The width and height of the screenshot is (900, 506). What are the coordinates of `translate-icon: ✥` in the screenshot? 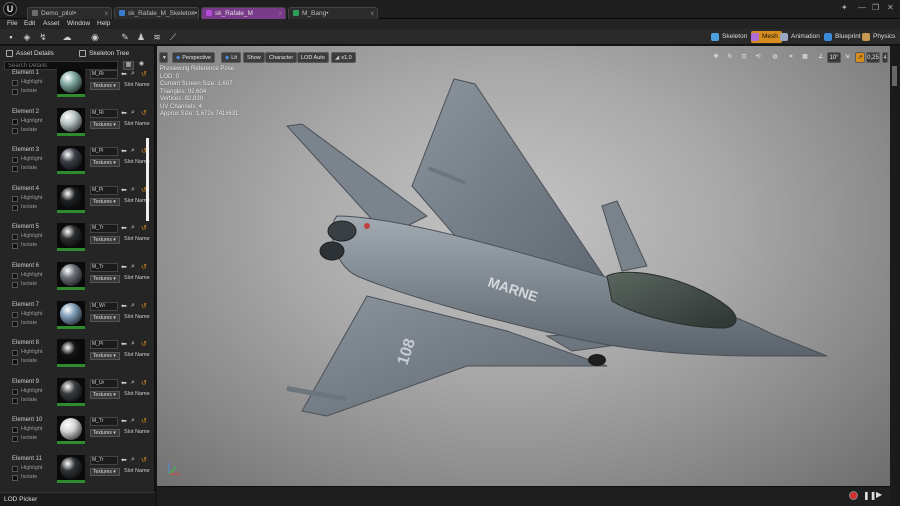 It's located at (716, 57).